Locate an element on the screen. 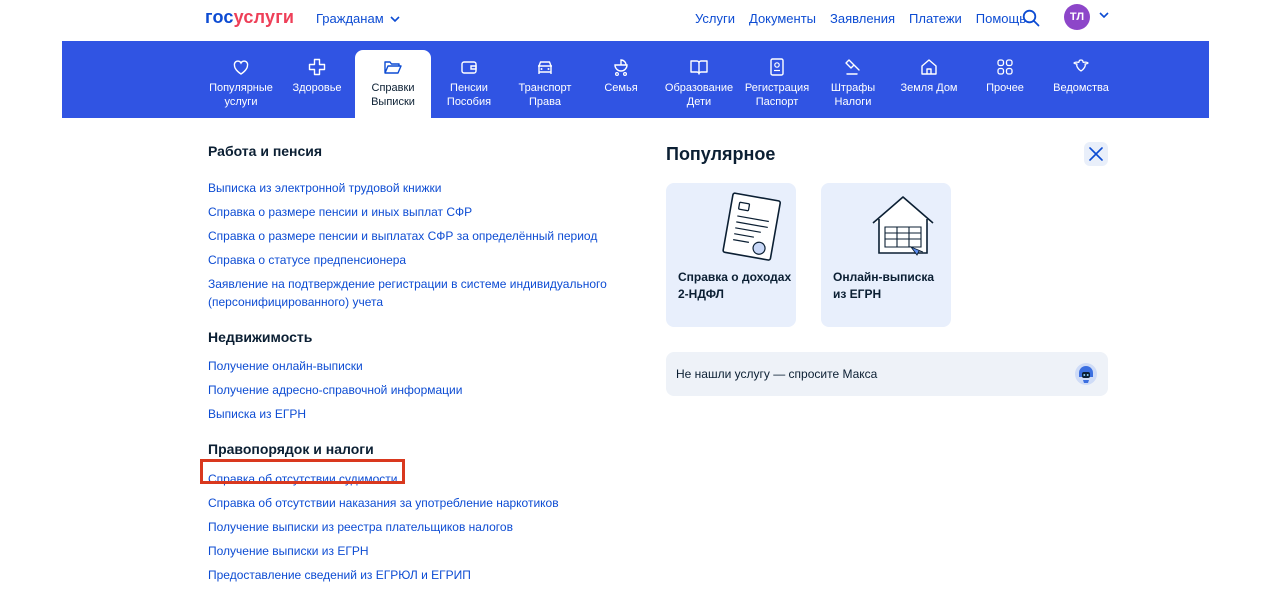 The image size is (1272, 594). document-icon is located at coordinates (752, 226).